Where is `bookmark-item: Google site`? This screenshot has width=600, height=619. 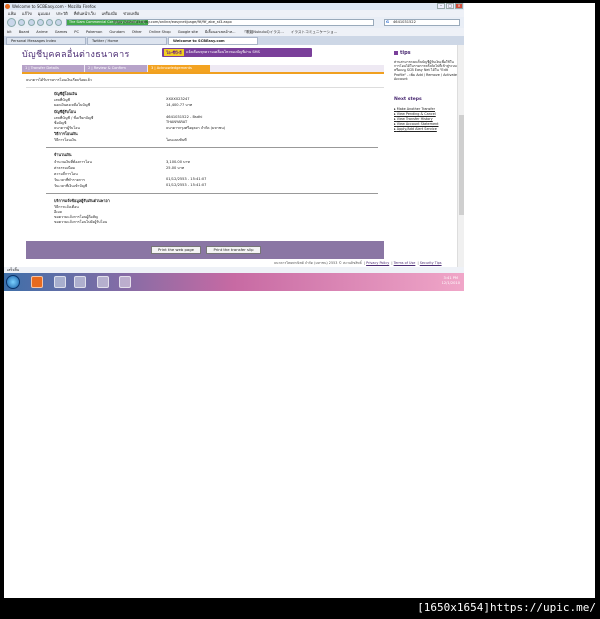 bookmark-item: Google site is located at coordinates (188, 32).